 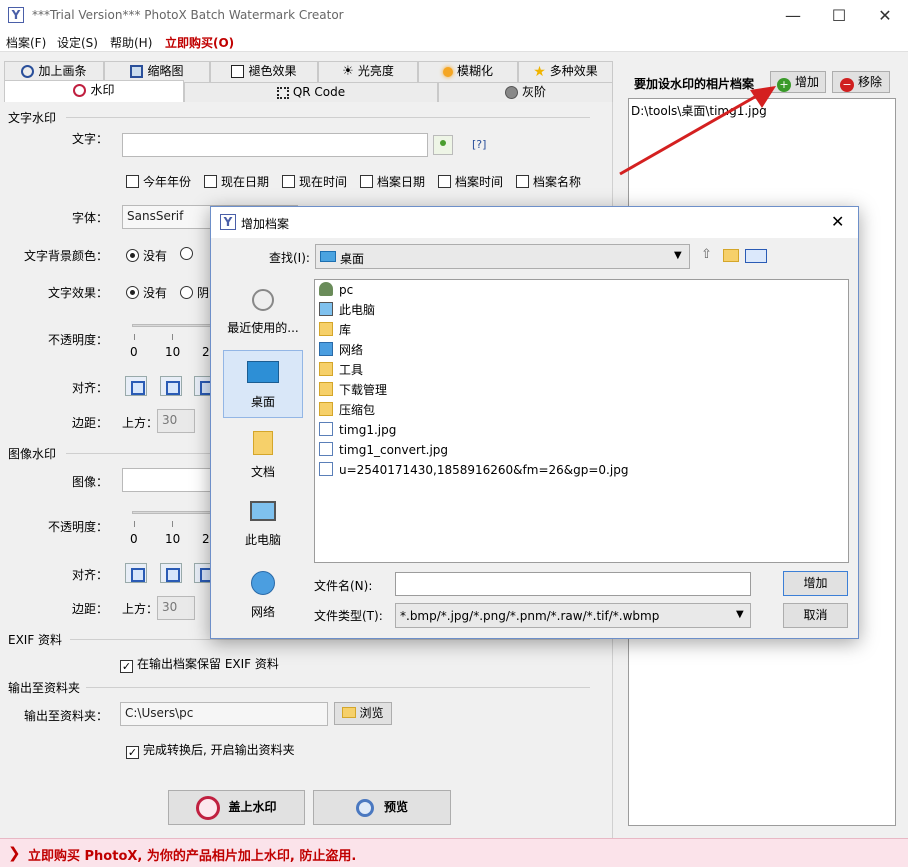 What do you see at coordinates (502, 256) in the screenshot?
I see `lookin-select: 桌面 ▼` at bounding box center [502, 256].